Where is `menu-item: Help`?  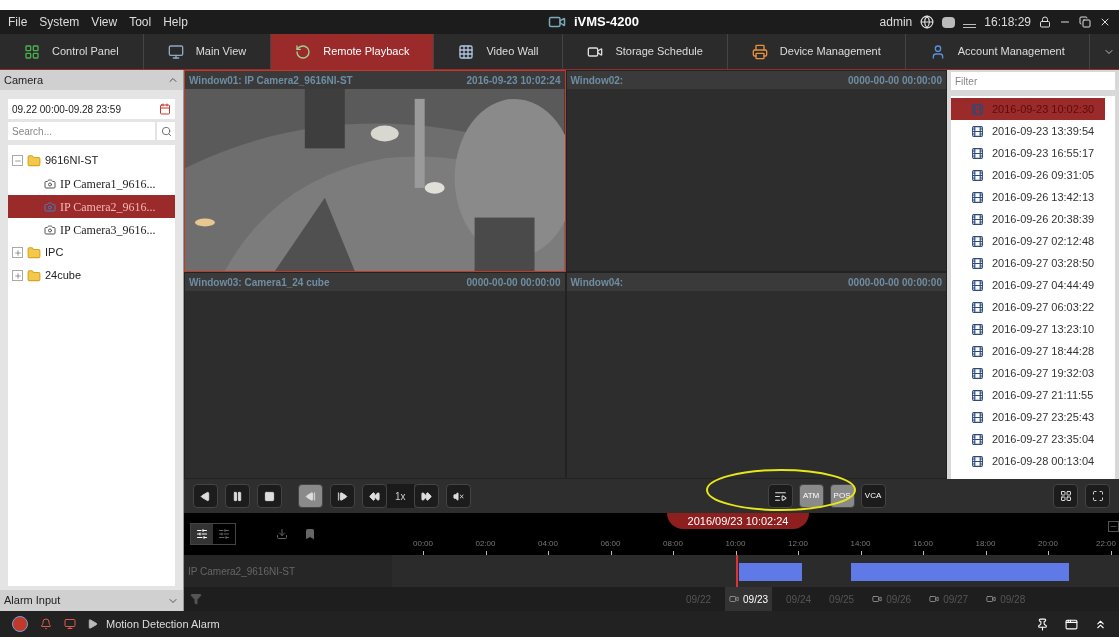 menu-item: Help is located at coordinates (175, 22).